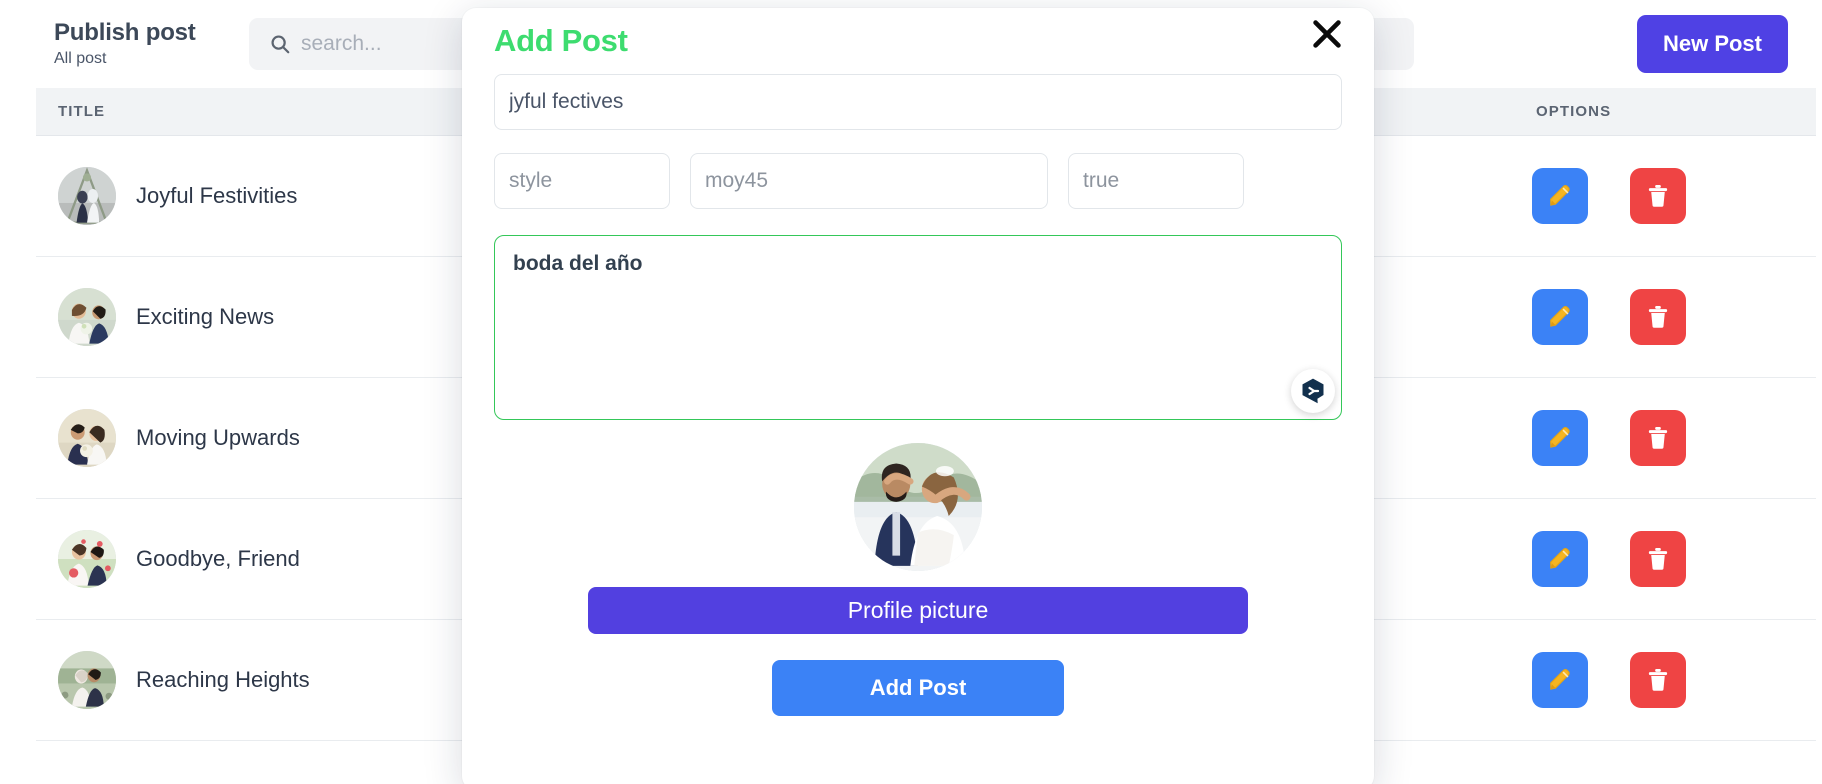 Image resolution: width=1822 pixels, height=784 pixels. Describe the element at coordinates (1574, 111) in the screenshot. I see `column-header-options: OPTIONS` at that location.